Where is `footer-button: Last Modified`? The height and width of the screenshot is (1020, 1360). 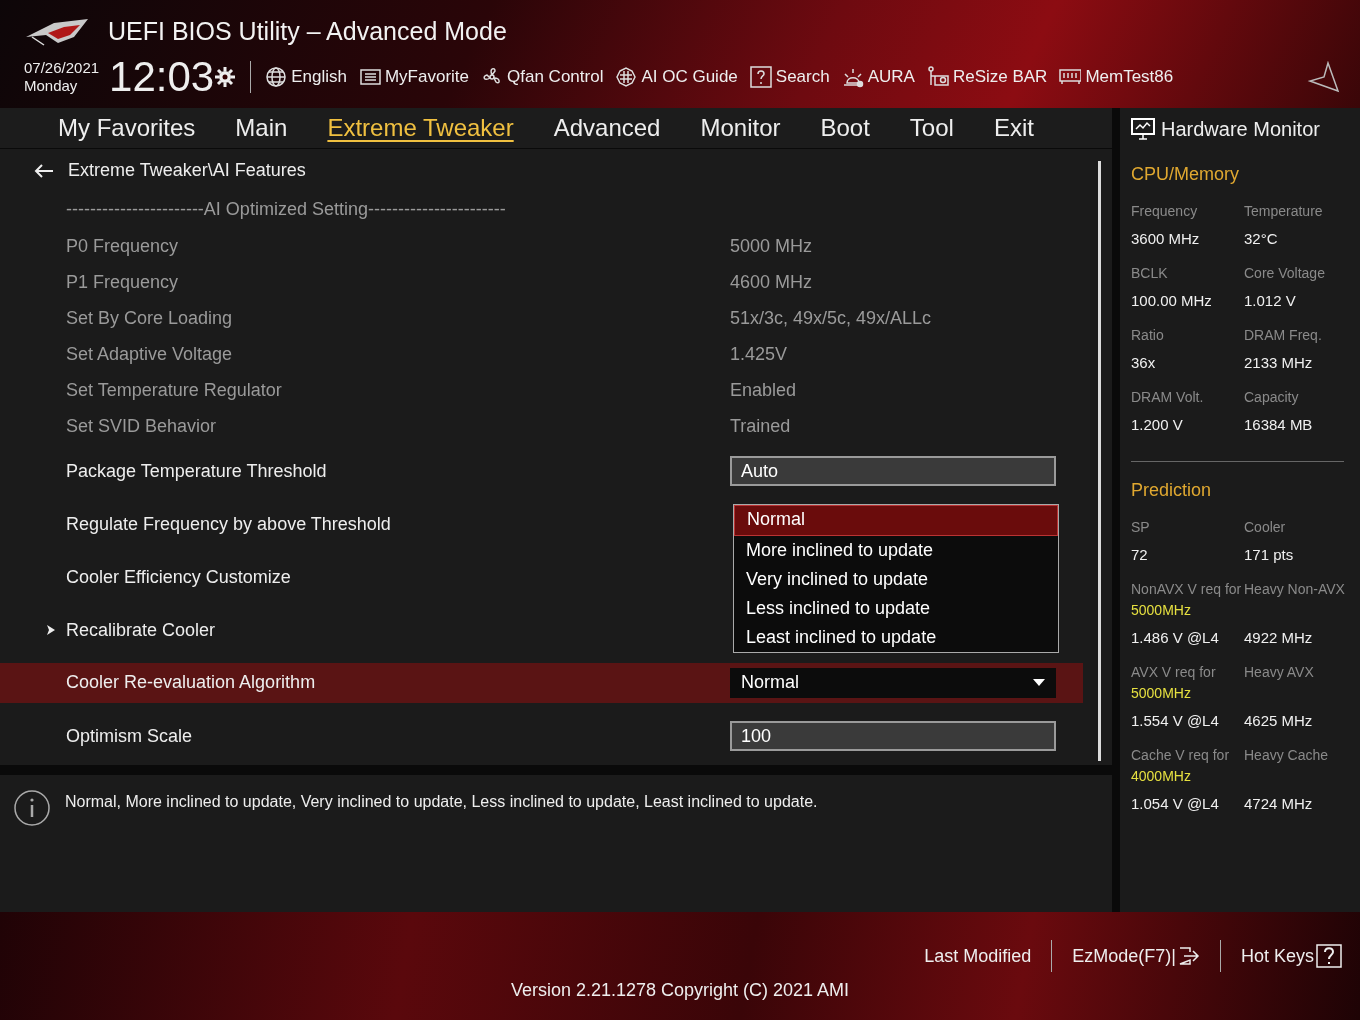
footer-button: Last Modified is located at coordinates (978, 956).